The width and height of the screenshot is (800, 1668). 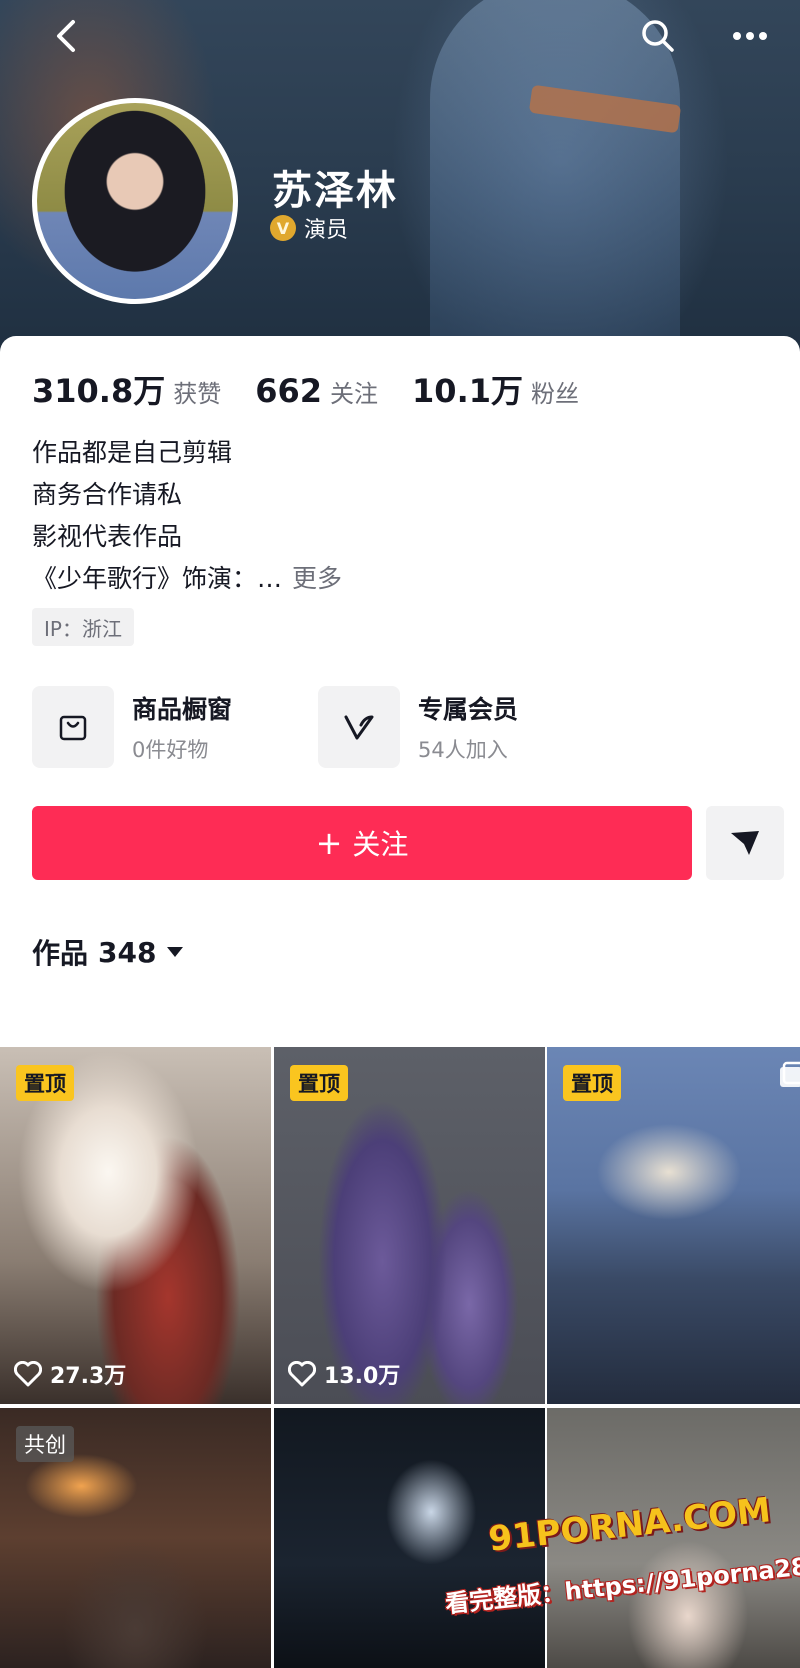 What do you see at coordinates (175, 952) in the screenshot?
I see `caret-down-icon` at bounding box center [175, 952].